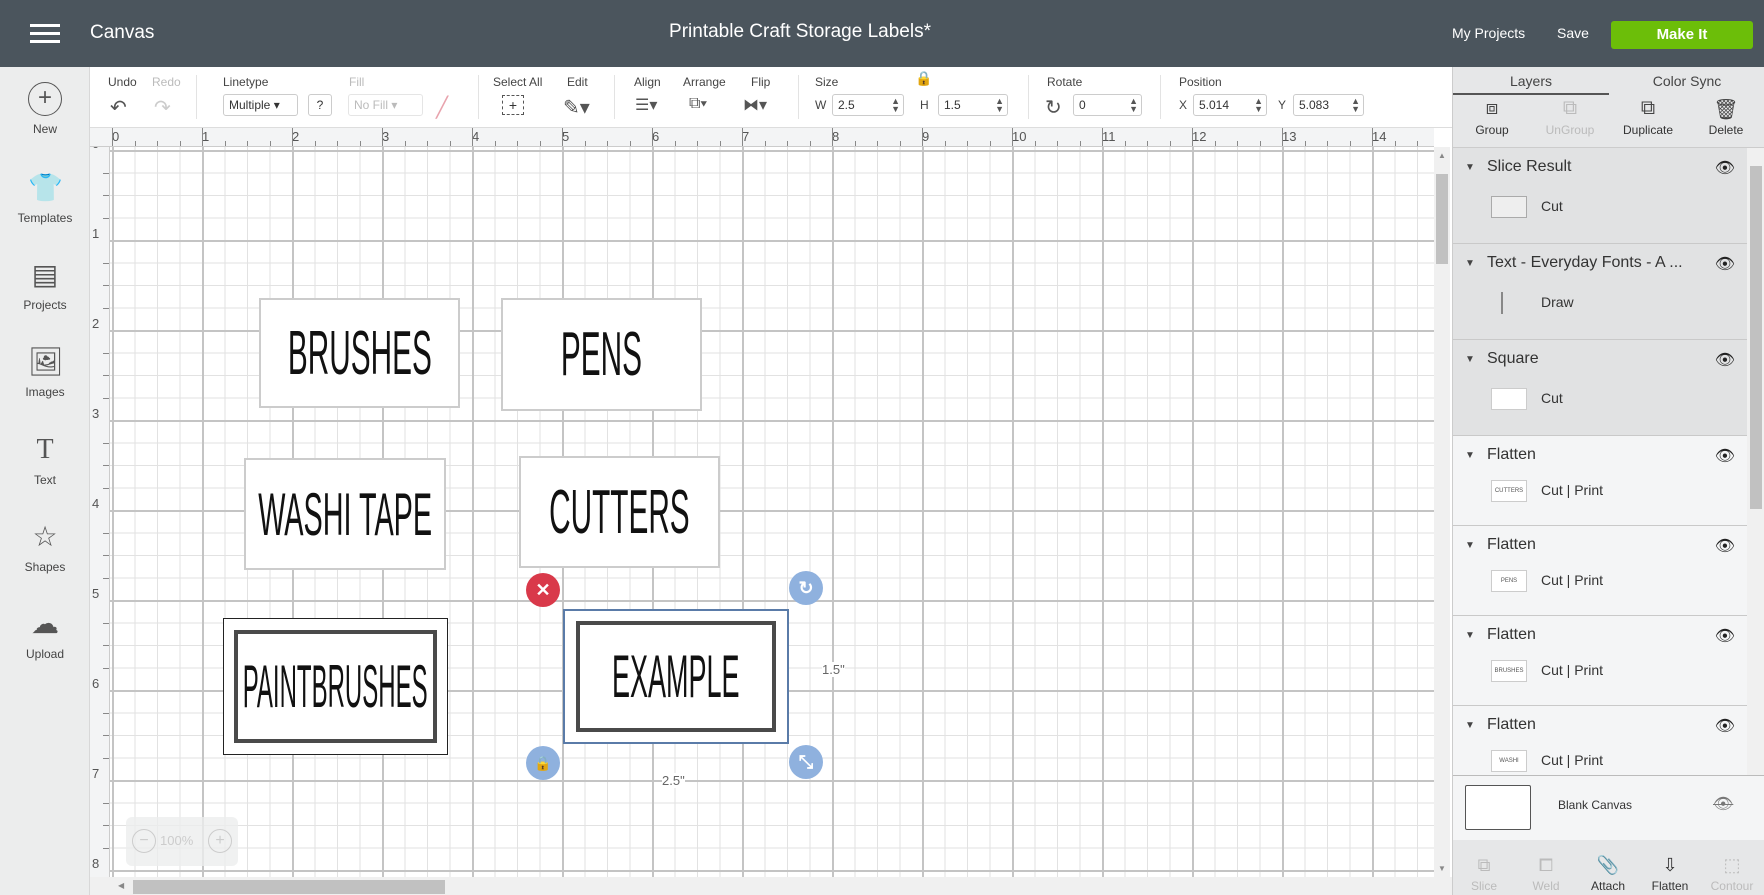 This screenshot has width=1764, height=895. I want to click on y-position-input: 5.083 ▲ ▼, so click(1328, 105).